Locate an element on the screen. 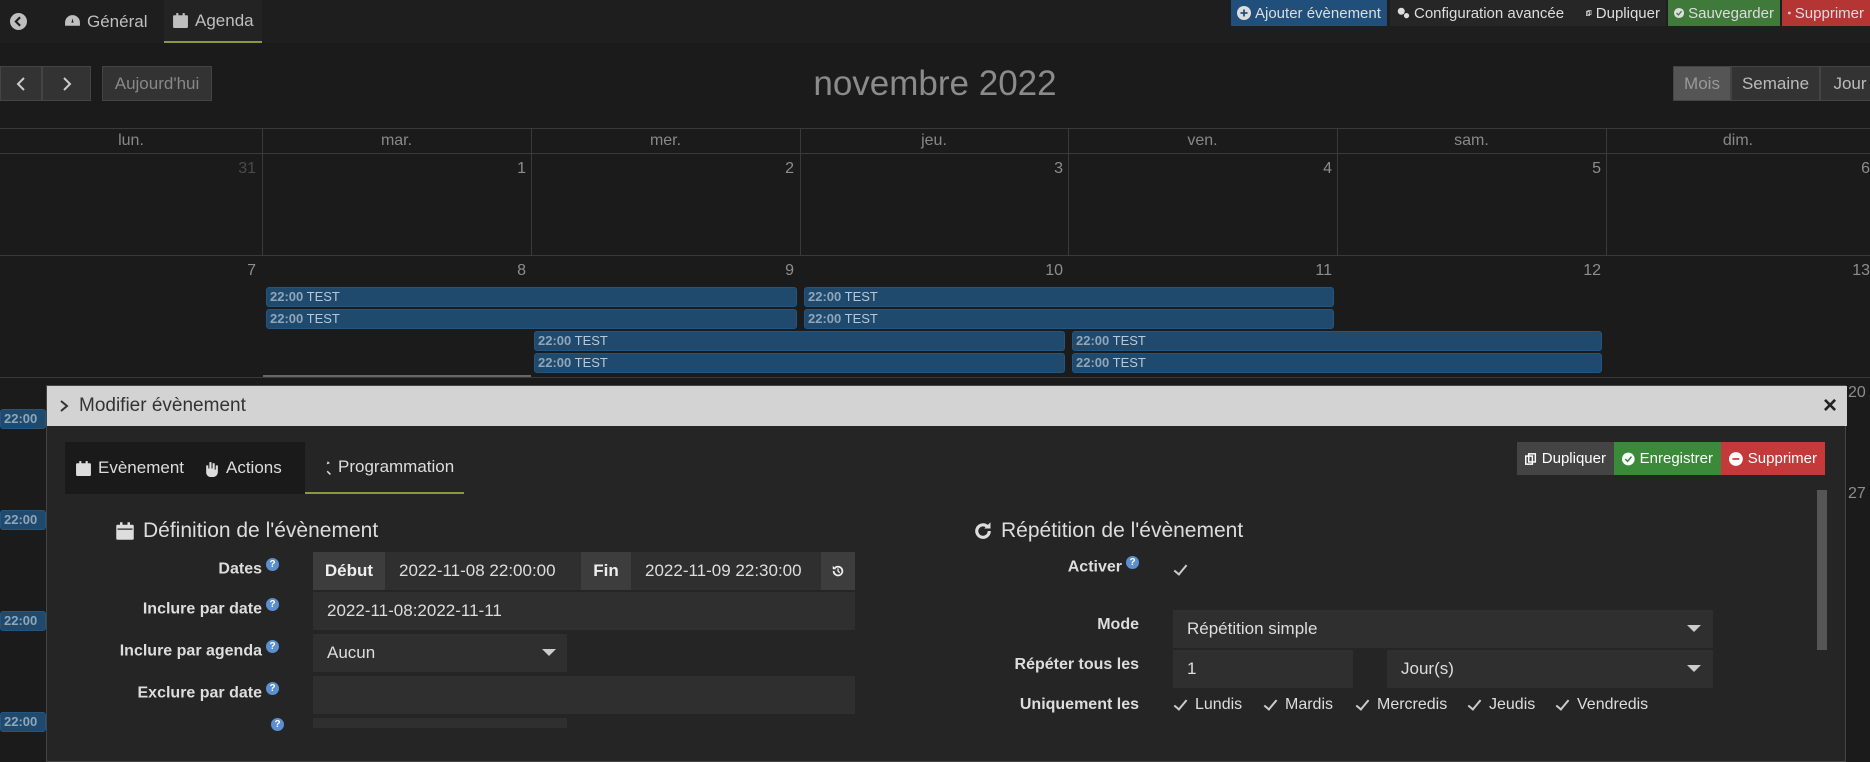 The image size is (1870, 762). tab-agenda: Agenda is located at coordinates (213, 21).